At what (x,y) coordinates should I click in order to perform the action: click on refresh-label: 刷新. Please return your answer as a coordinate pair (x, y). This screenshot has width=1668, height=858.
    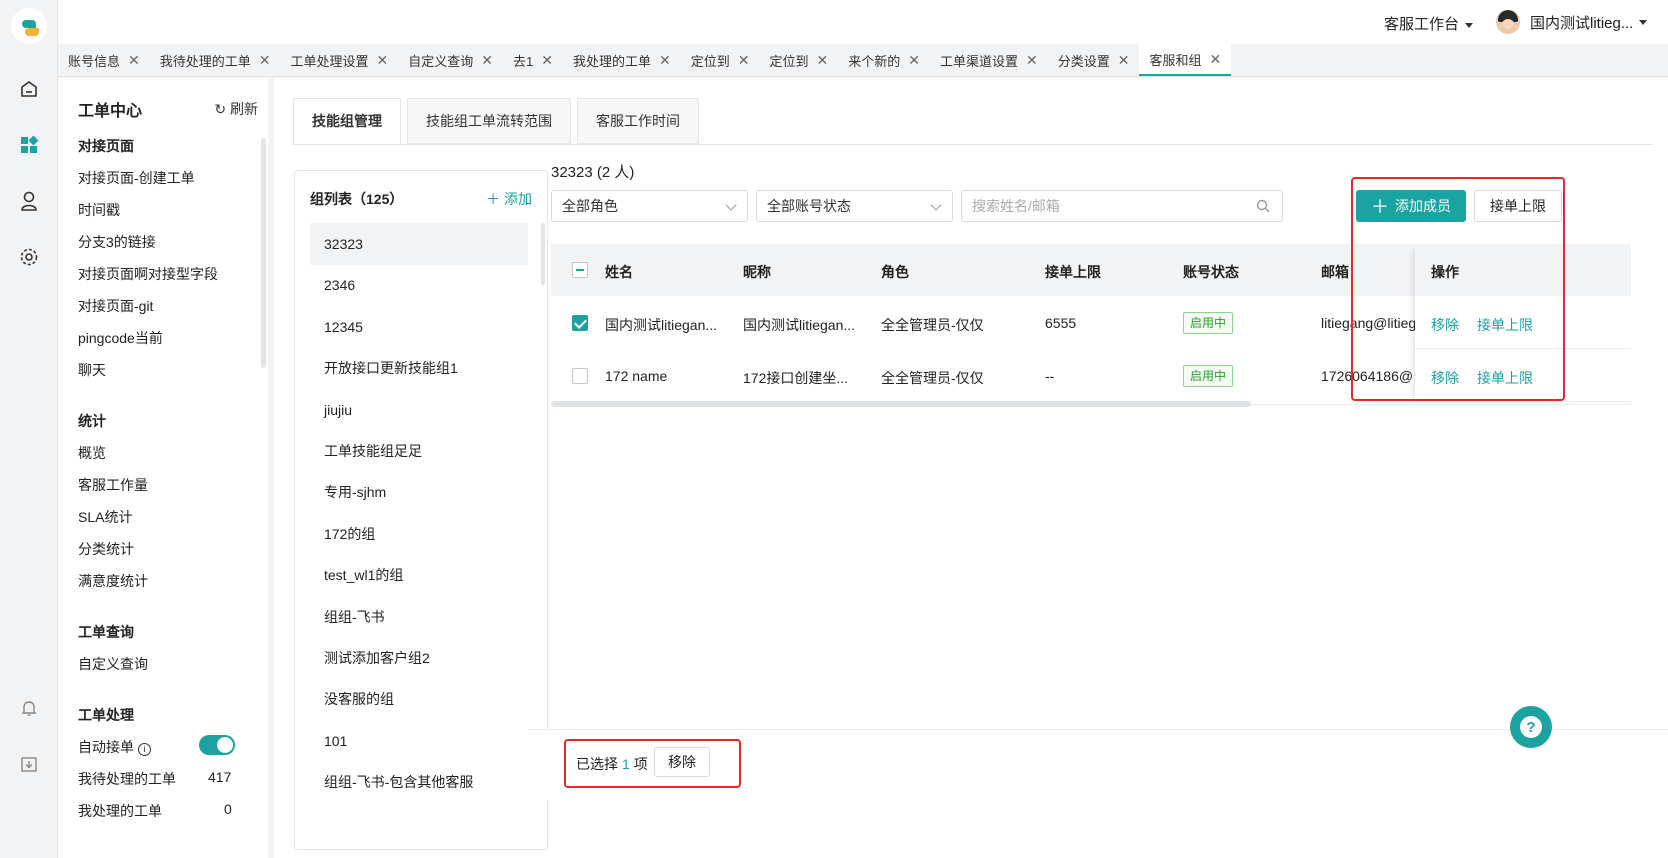
    Looking at the image, I should click on (244, 109).